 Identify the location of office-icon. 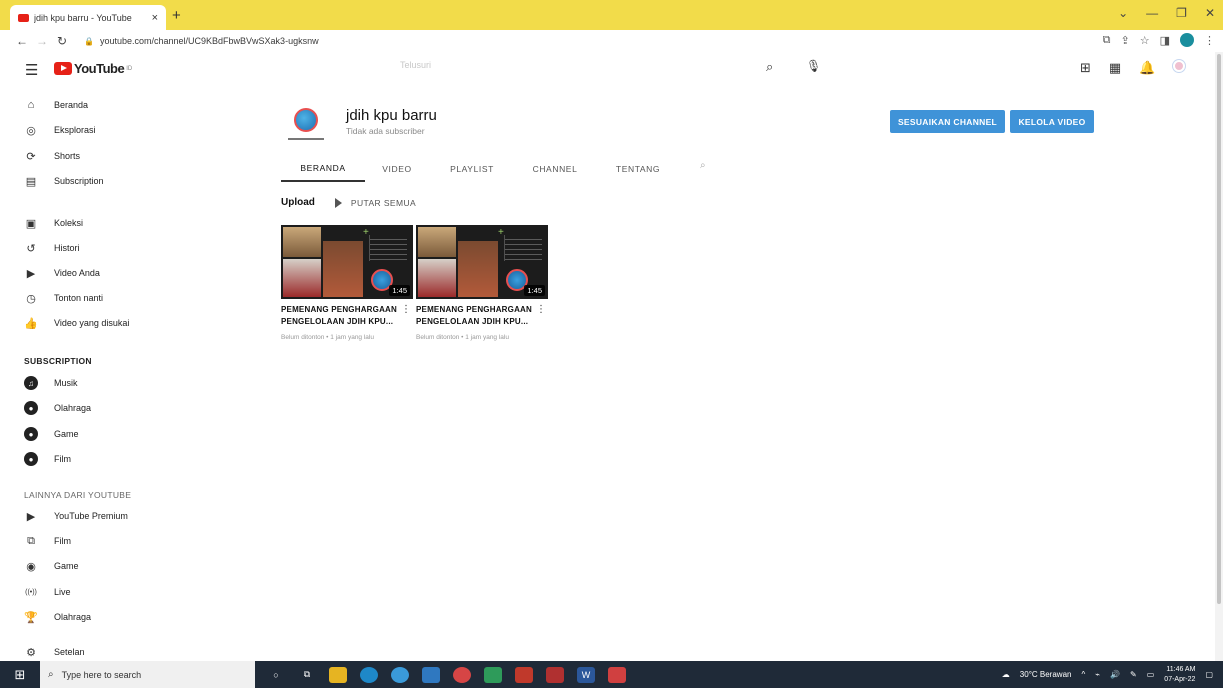
(524, 674).